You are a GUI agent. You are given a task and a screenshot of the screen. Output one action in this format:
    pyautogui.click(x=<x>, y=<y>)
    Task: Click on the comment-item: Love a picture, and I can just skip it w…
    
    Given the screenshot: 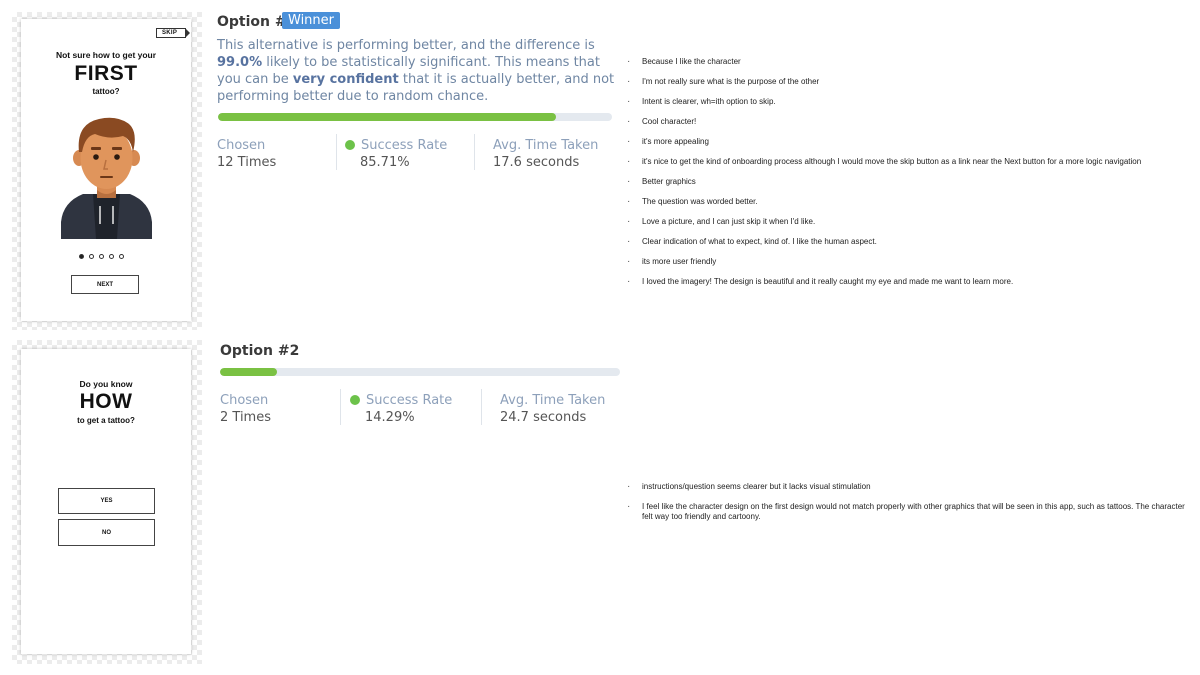 What is the action you would take?
    pyautogui.click(x=911, y=222)
    